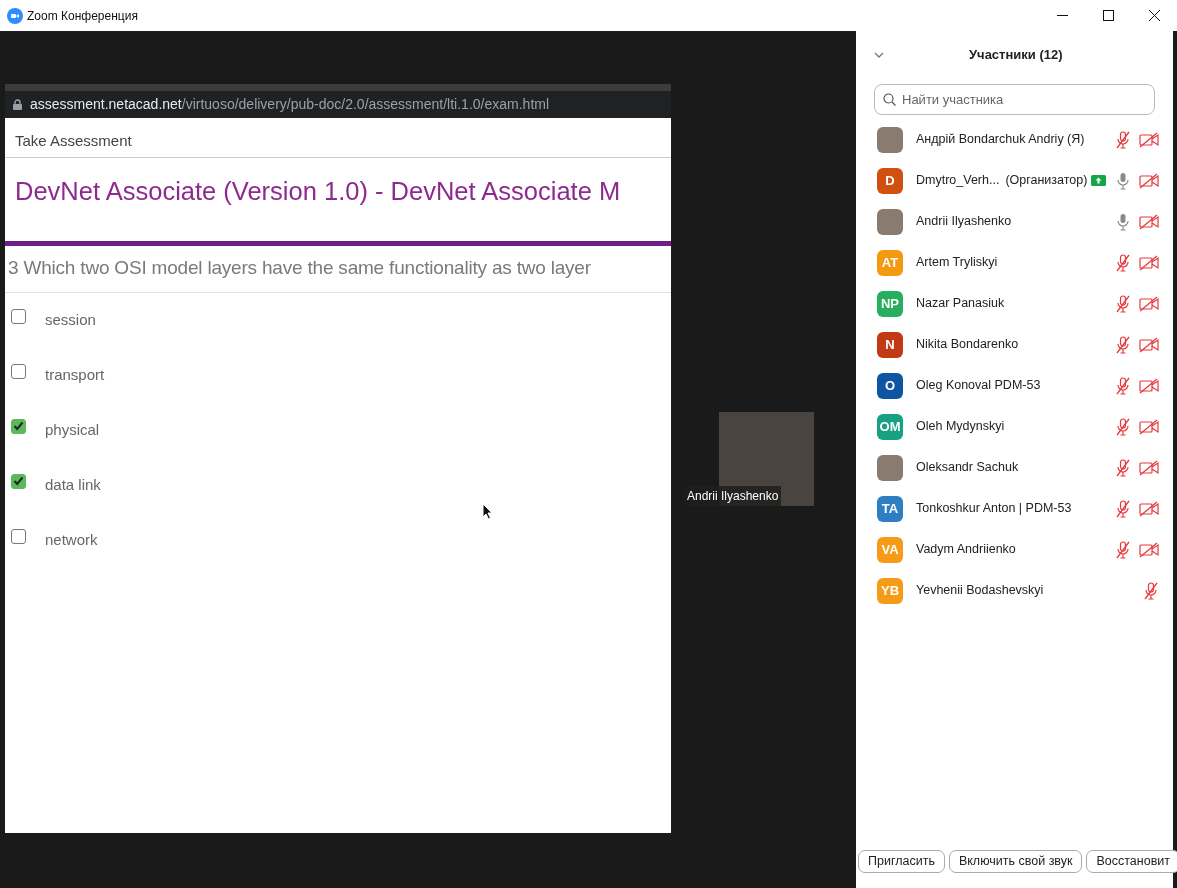 This screenshot has height=888, width=1177. What do you see at coordinates (71, 539) in the screenshot?
I see `option-label: network` at bounding box center [71, 539].